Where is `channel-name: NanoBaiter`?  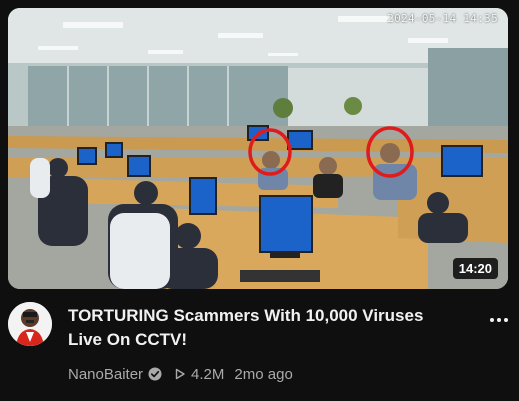 channel-name: NanoBaiter is located at coordinates (105, 374).